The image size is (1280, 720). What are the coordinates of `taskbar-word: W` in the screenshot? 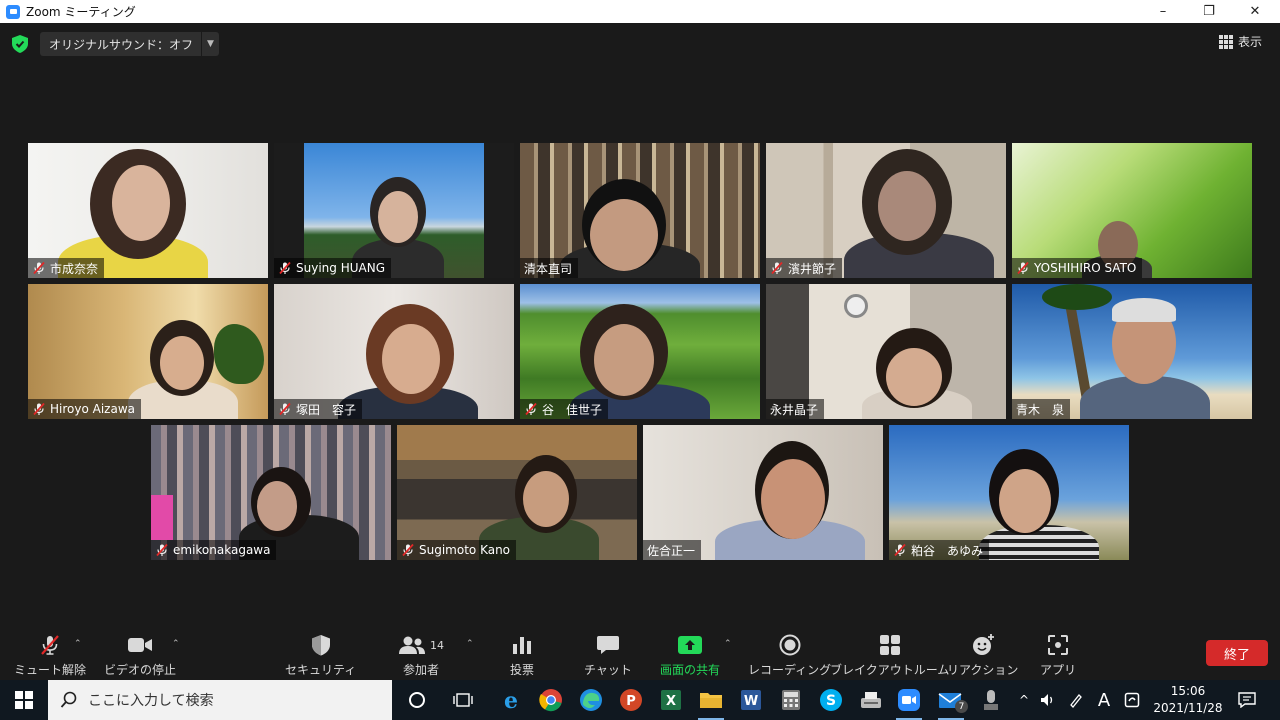 It's located at (751, 700).